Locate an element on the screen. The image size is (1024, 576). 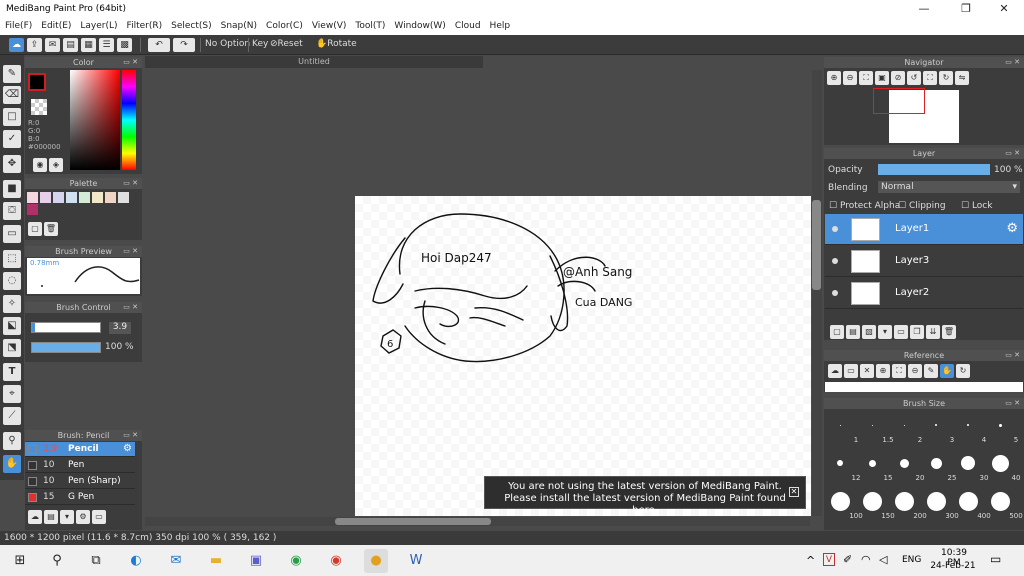
rect-tool-icon: □ is located at coordinates (12, 117).